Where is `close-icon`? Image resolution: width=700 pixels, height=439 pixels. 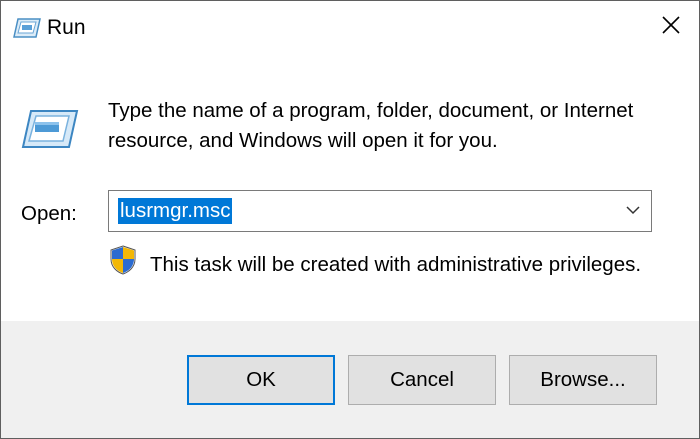
close-icon is located at coordinates (671, 27).